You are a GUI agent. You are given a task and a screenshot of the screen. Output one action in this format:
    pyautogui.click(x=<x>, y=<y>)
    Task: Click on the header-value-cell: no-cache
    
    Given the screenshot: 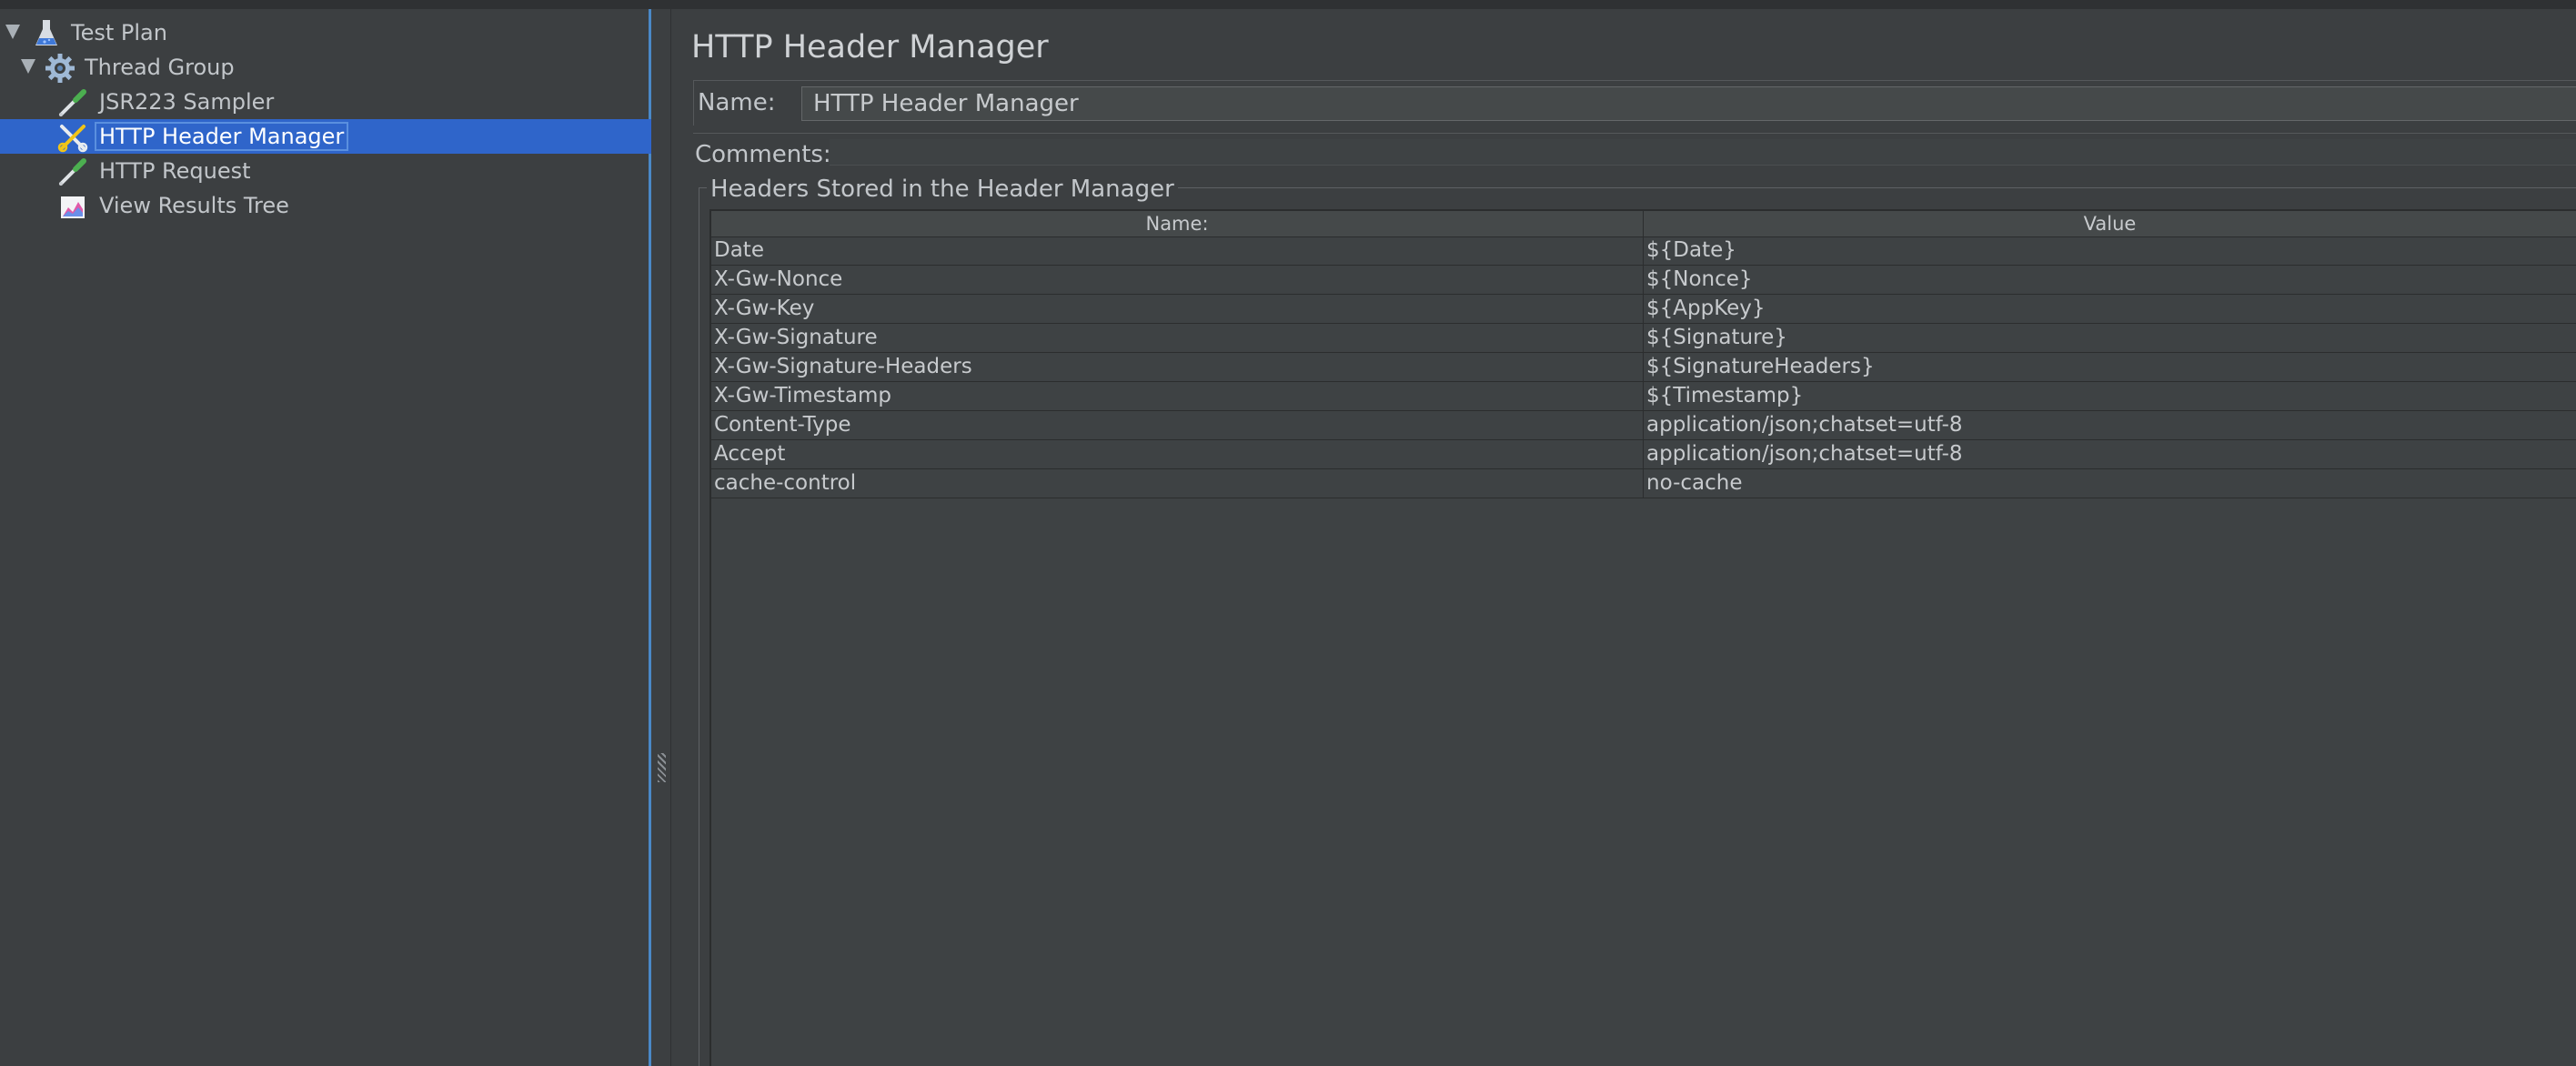 What is the action you would take?
    pyautogui.click(x=2110, y=483)
    